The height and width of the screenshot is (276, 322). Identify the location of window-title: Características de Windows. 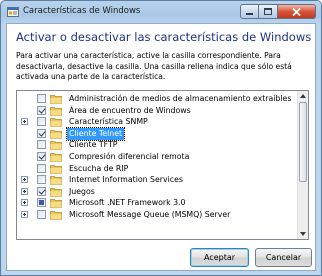
(82, 11).